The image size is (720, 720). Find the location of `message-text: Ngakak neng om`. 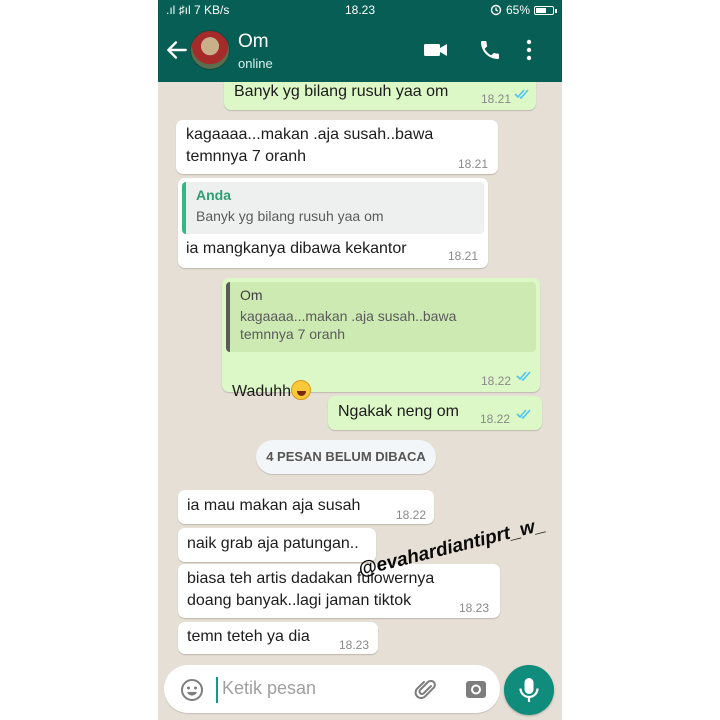

message-text: Ngakak neng om is located at coordinates (398, 411).